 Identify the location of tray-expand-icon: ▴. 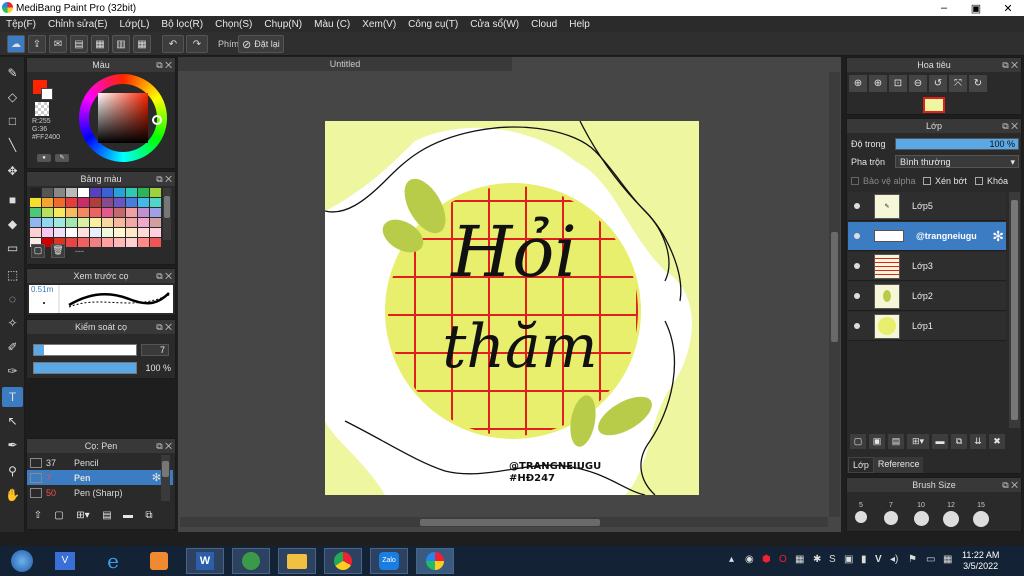
(731, 559).